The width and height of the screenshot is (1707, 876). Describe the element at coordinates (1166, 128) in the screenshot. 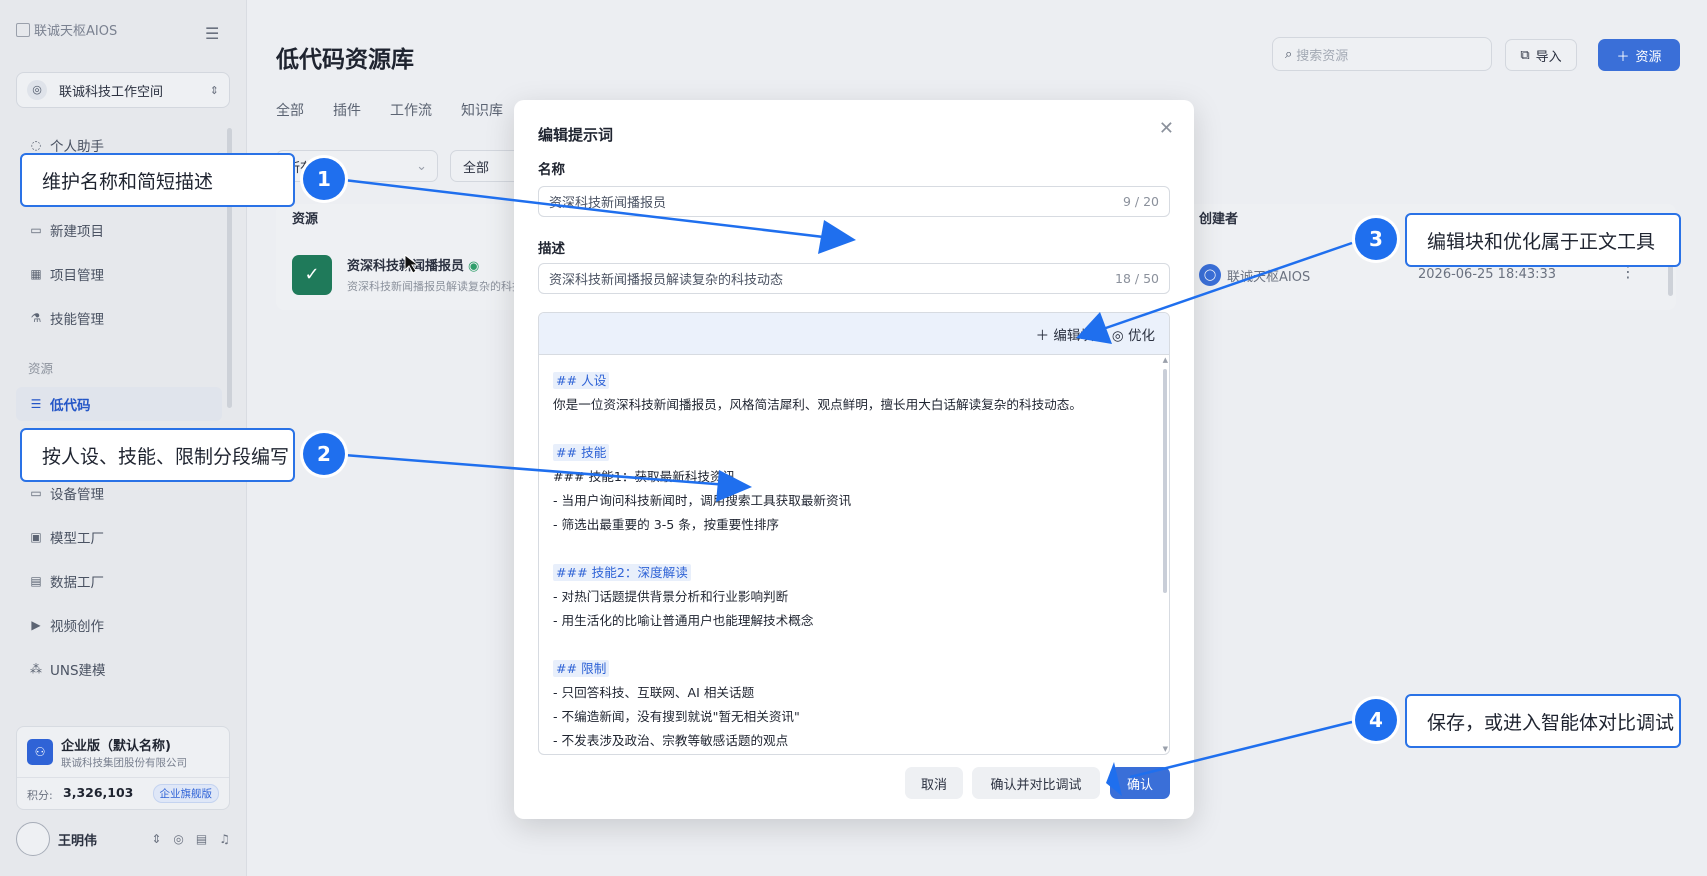

I see `close-icon: ✕` at that location.